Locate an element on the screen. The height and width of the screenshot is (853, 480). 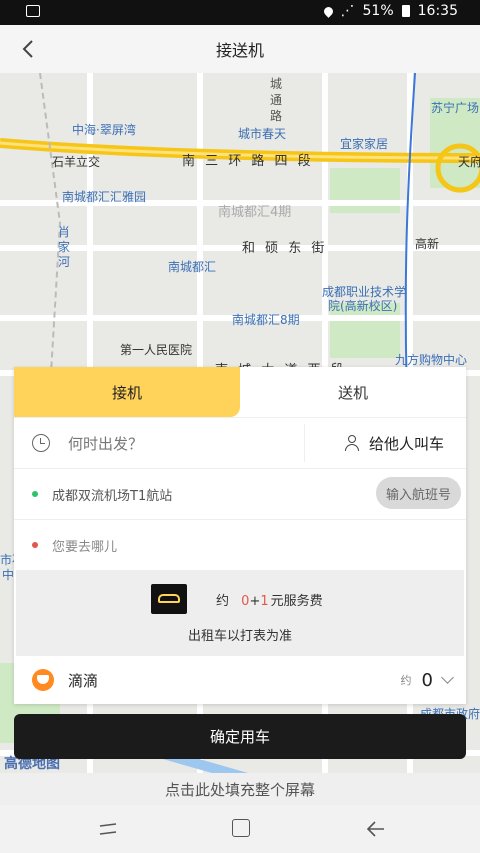
provider-price: 约 0 is located at coordinates (427, 680).